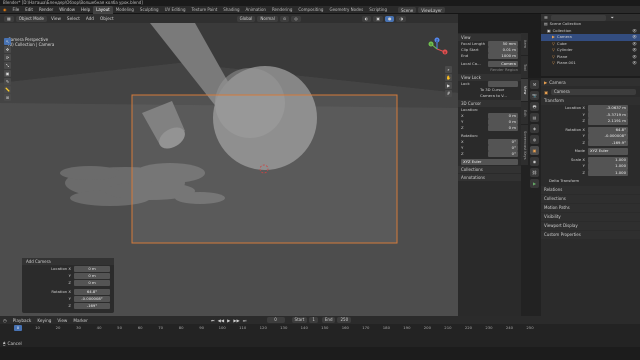  What do you see at coordinates (7, 89) in the screenshot?
I see `measure-tool-icon: 📏` at bounding box center [7, 89].